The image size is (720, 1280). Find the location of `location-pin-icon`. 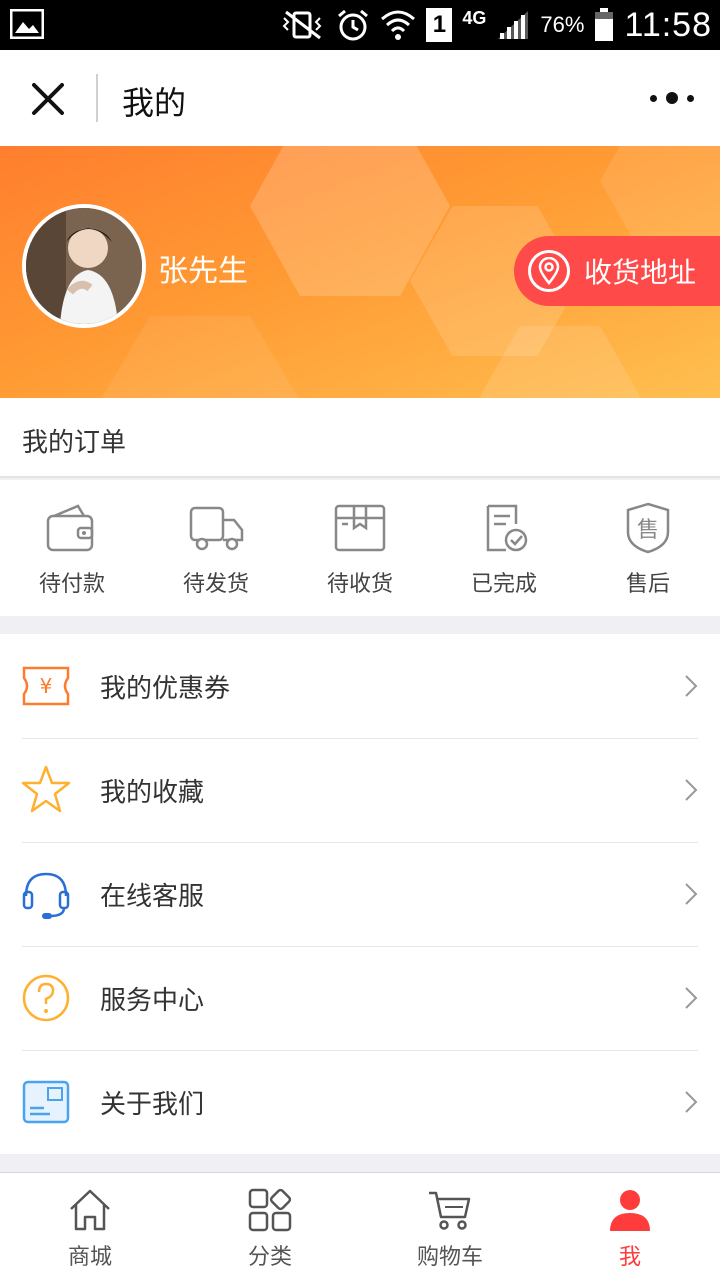

location-pin-icon is located at coordinates (549, 271).